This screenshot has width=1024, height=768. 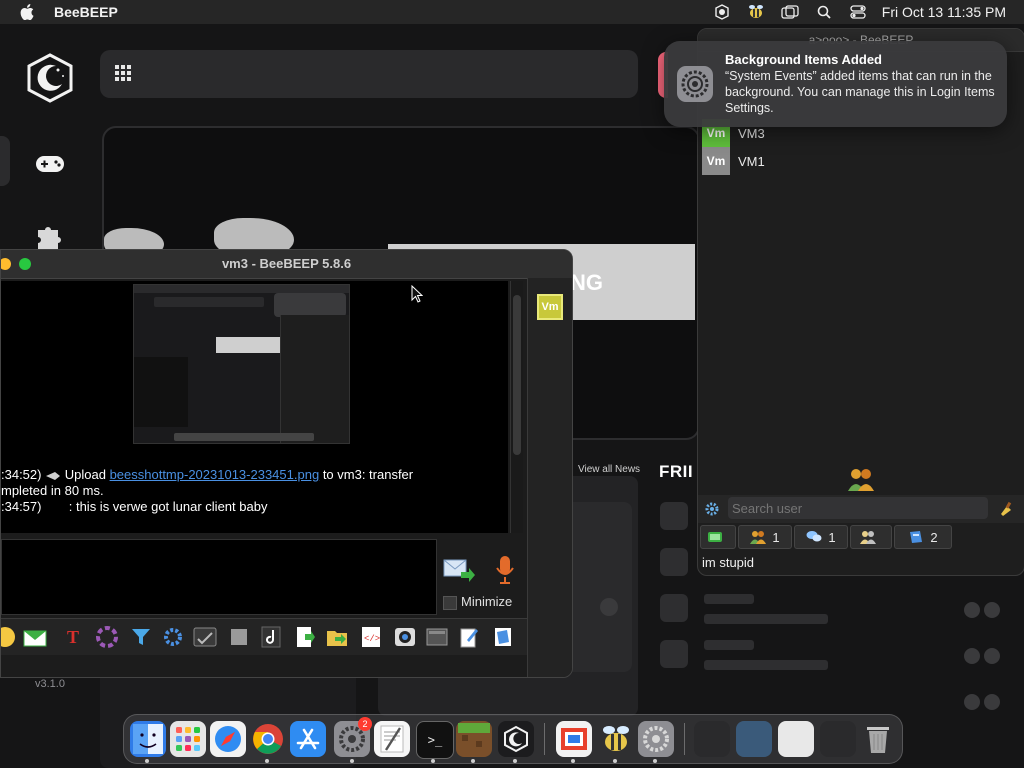 I want to click on member-avatar: Vm, so click(x=550, y=307).